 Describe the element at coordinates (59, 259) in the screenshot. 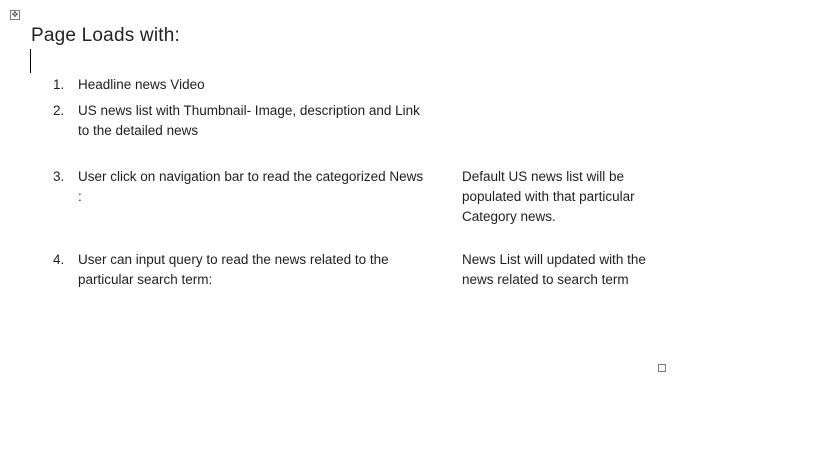

I see `list-number: 4.` at that location.